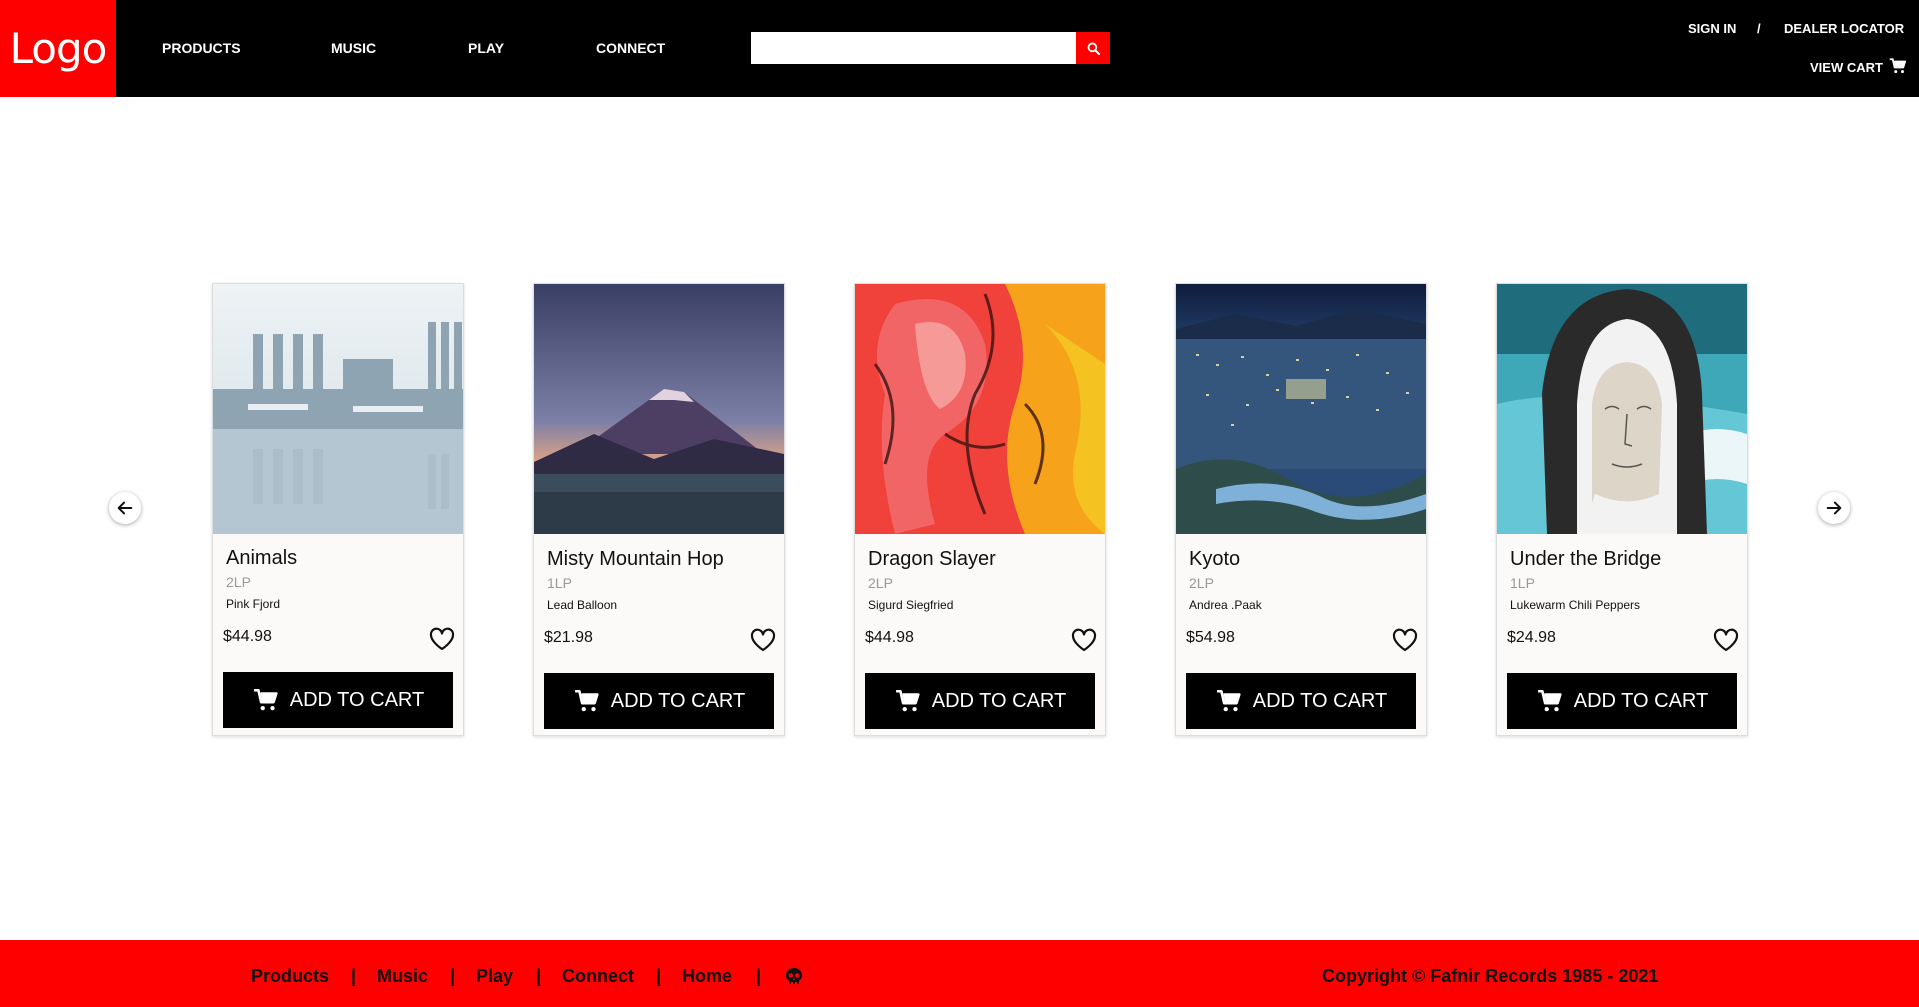 The width and height of the screenshot is (1919, 1007). Describe the element at coordinates (402, 976) in the screenshot. I see `footer-link-music: Music` at that location.